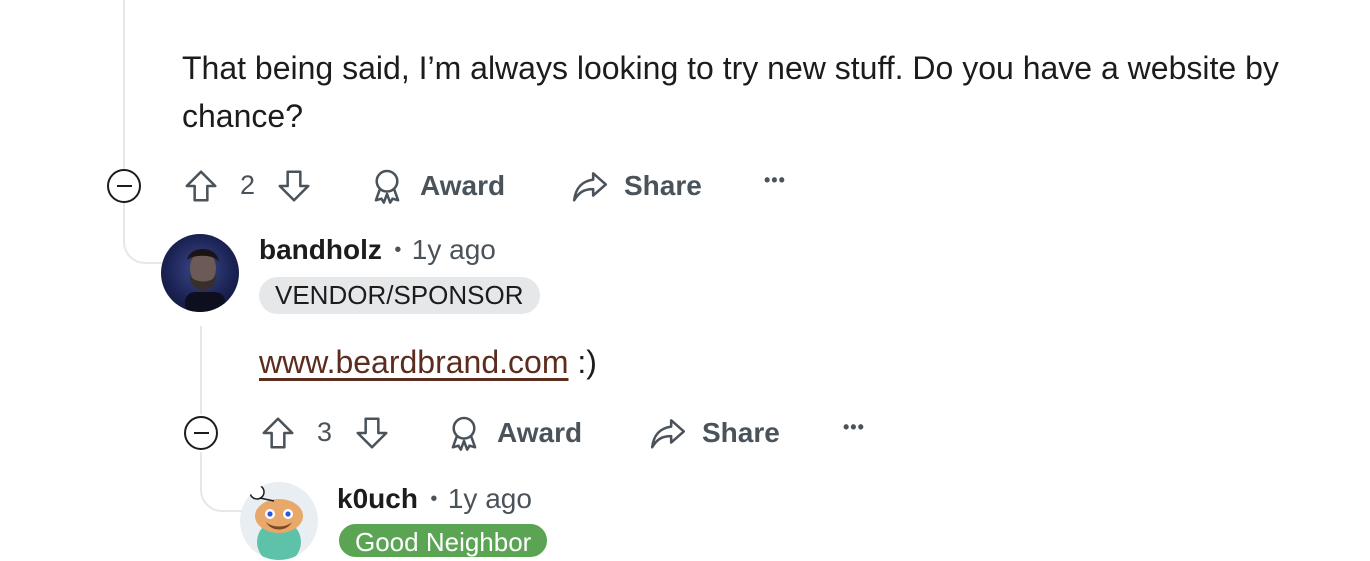 Image resolution: width=1370 pixels, height=561 pixels. What do you see at coordinates (443, 540) in the screenshot?
I see `user-flair: Good Neighbor` at bounding box center [443, 540].